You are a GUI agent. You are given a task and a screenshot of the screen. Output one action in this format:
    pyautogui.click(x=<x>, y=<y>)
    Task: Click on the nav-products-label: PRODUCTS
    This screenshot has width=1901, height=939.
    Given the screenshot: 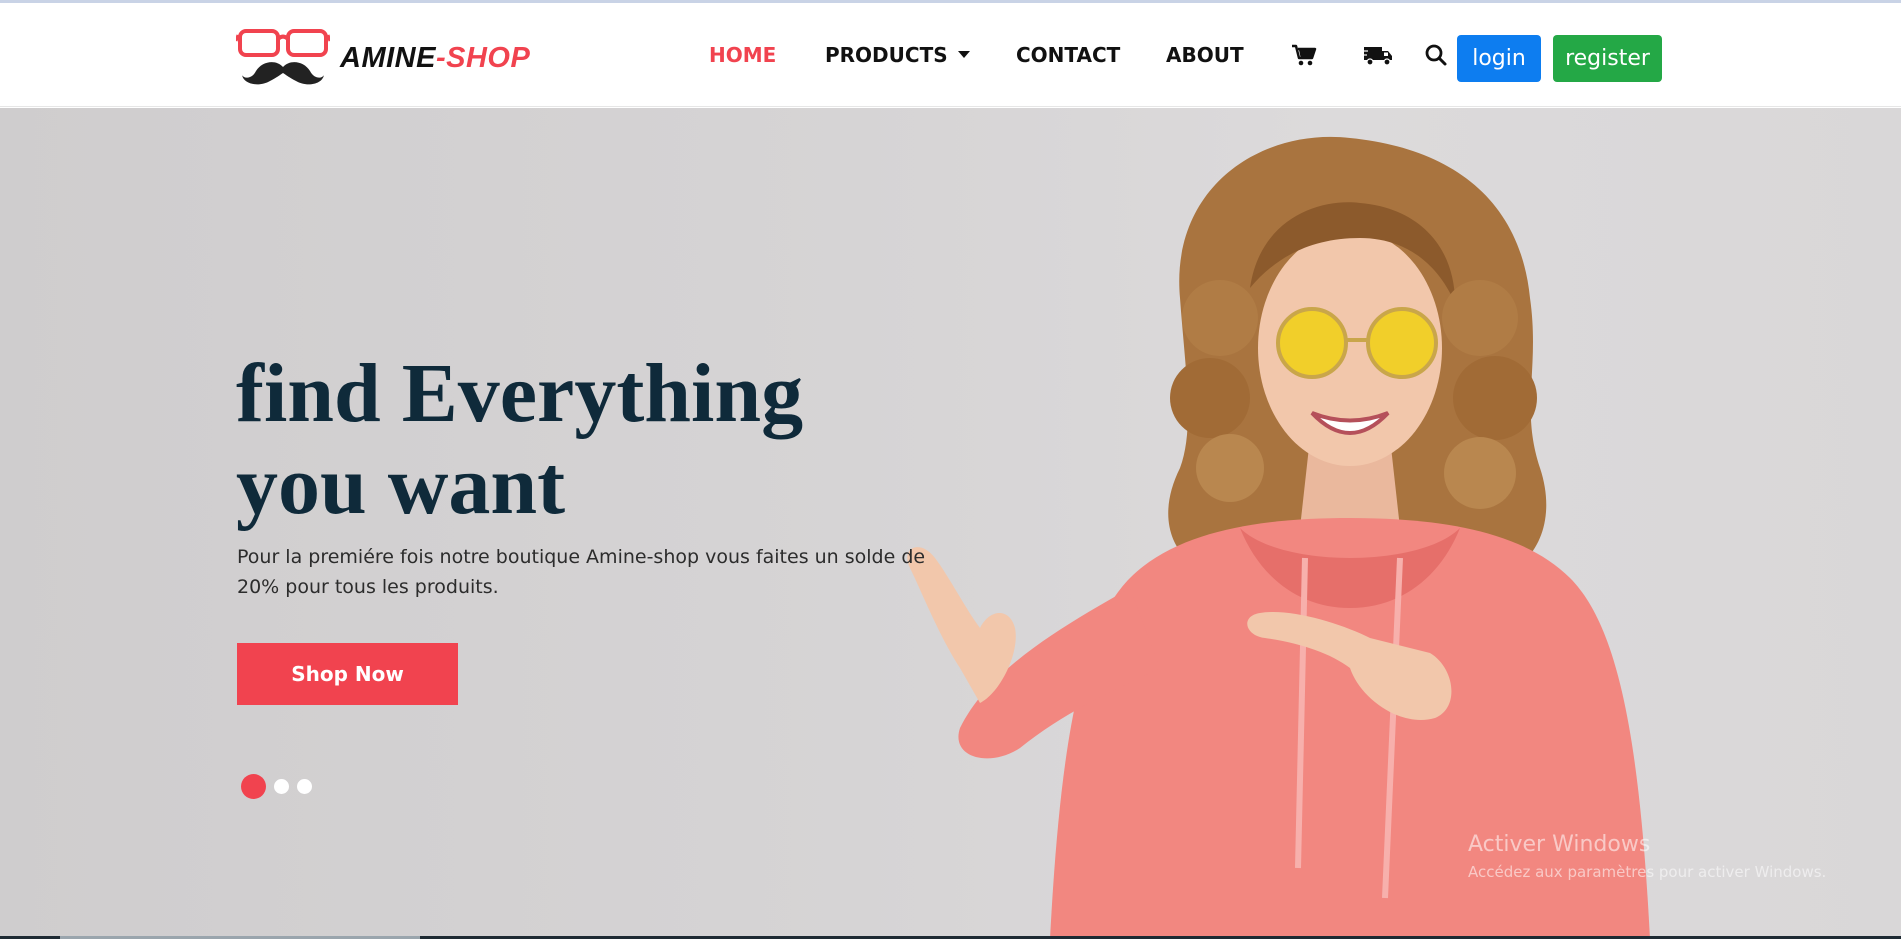 What is the action you would take?
    pyautogui.click(x=886, y=55)
    